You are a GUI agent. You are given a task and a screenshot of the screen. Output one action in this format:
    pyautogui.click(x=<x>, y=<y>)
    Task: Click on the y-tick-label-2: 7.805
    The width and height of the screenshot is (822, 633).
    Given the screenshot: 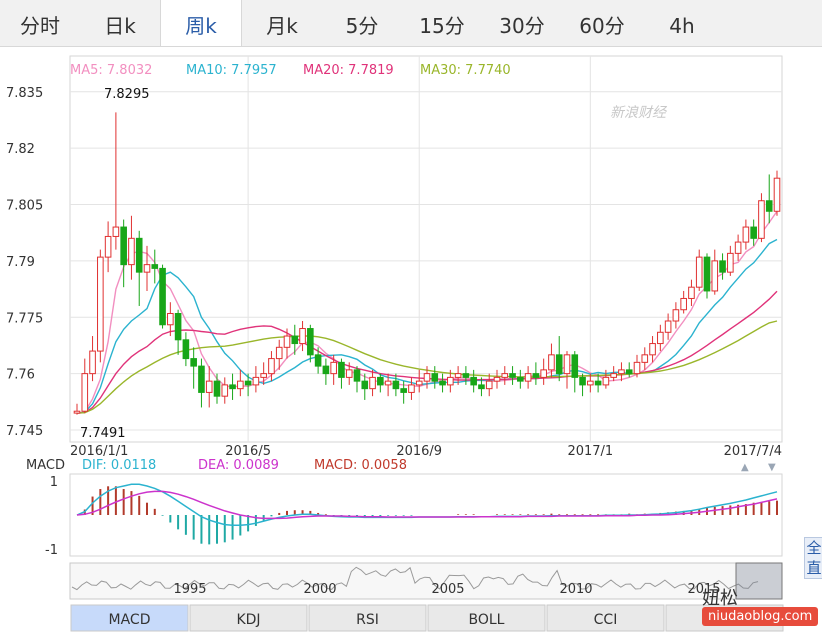 What is the action you would take?
    pyautogui.click(x=24, y=206)
    